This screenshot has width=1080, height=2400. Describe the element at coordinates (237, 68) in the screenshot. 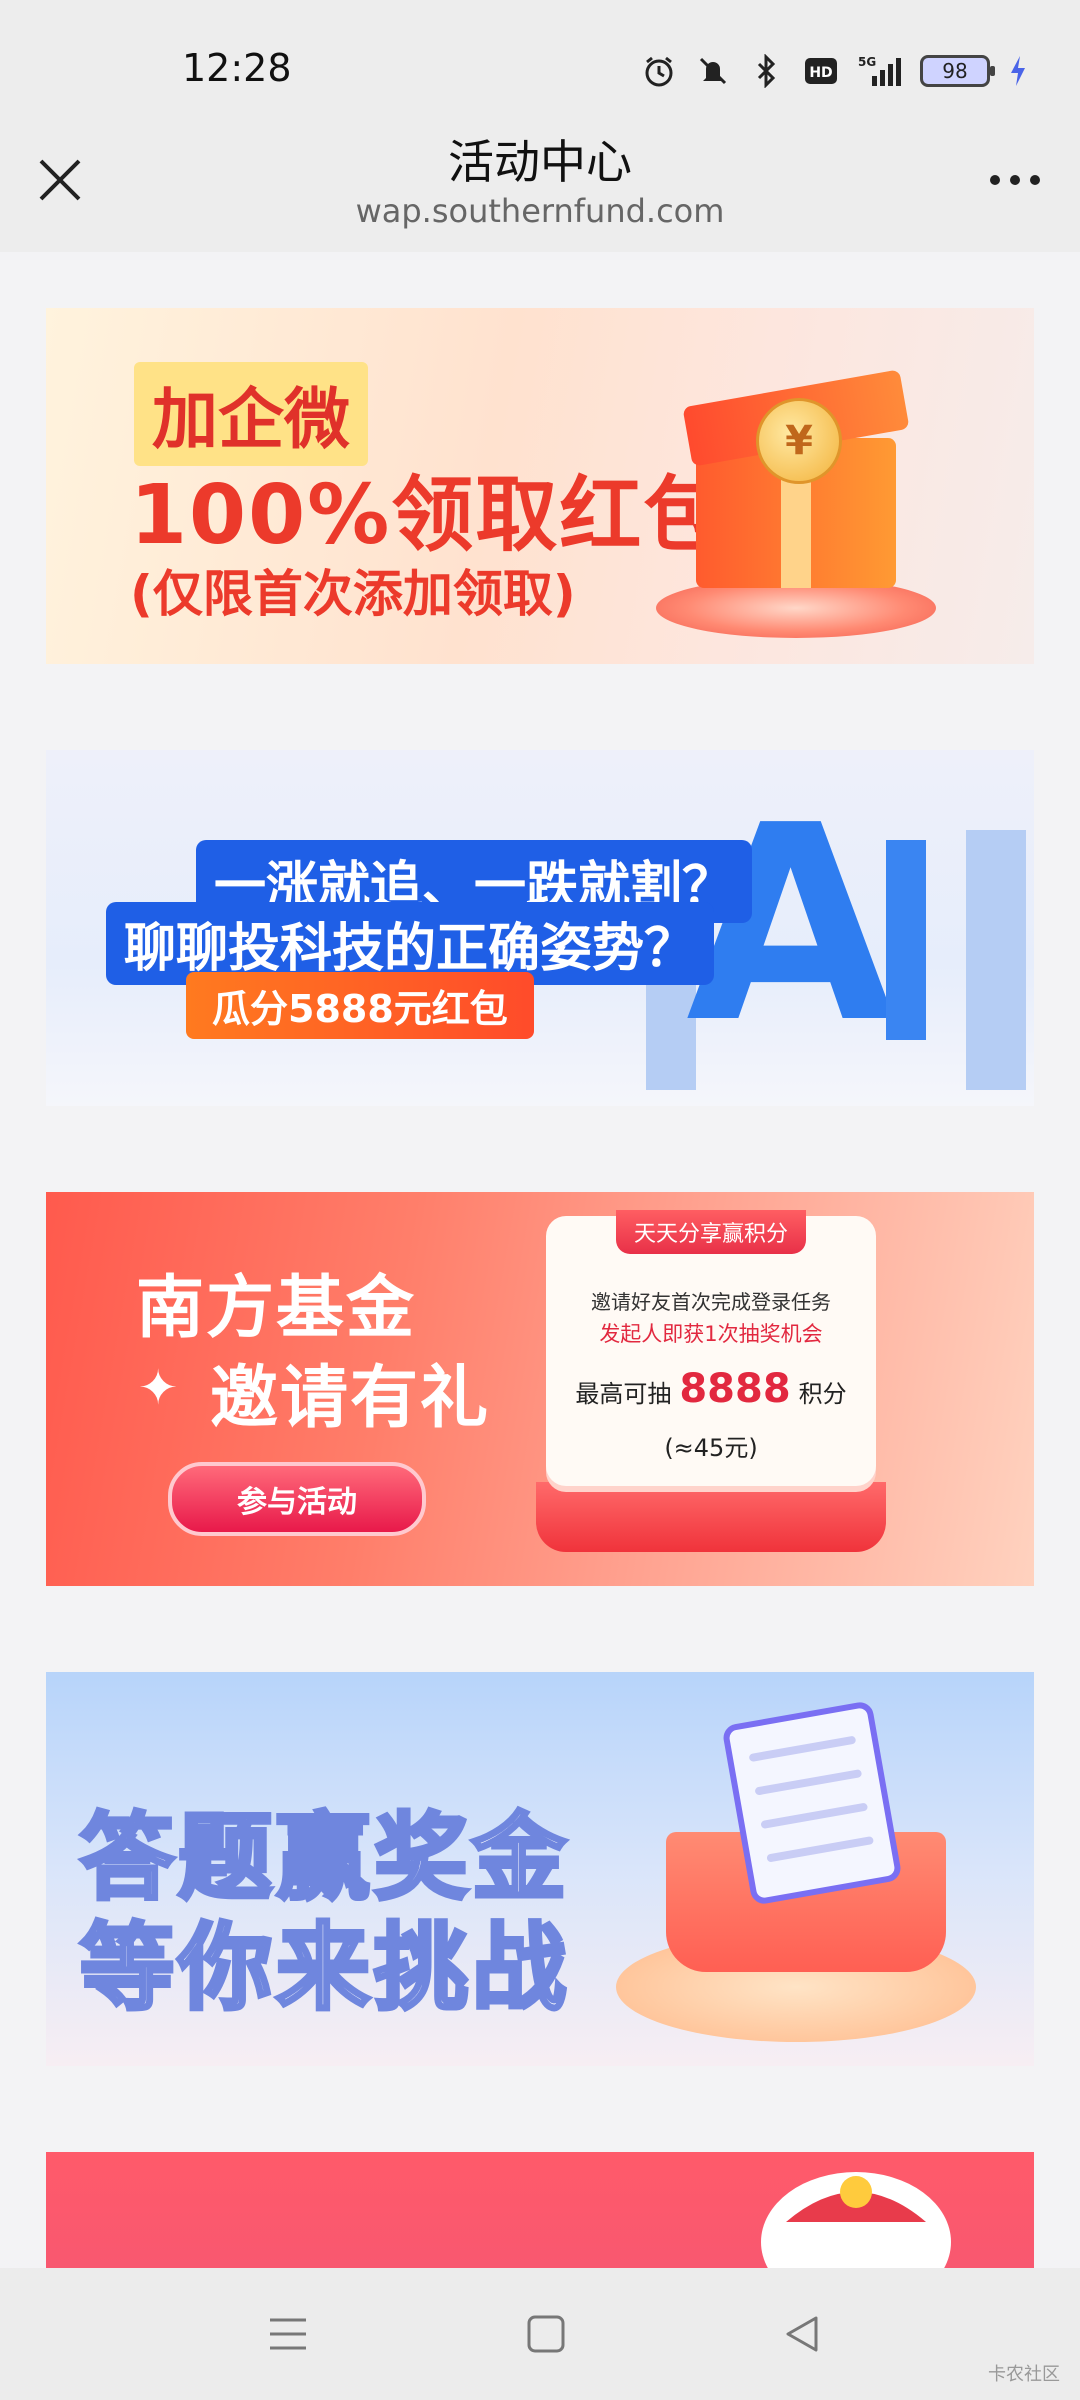

I see `status-time: 12:28` at that location.